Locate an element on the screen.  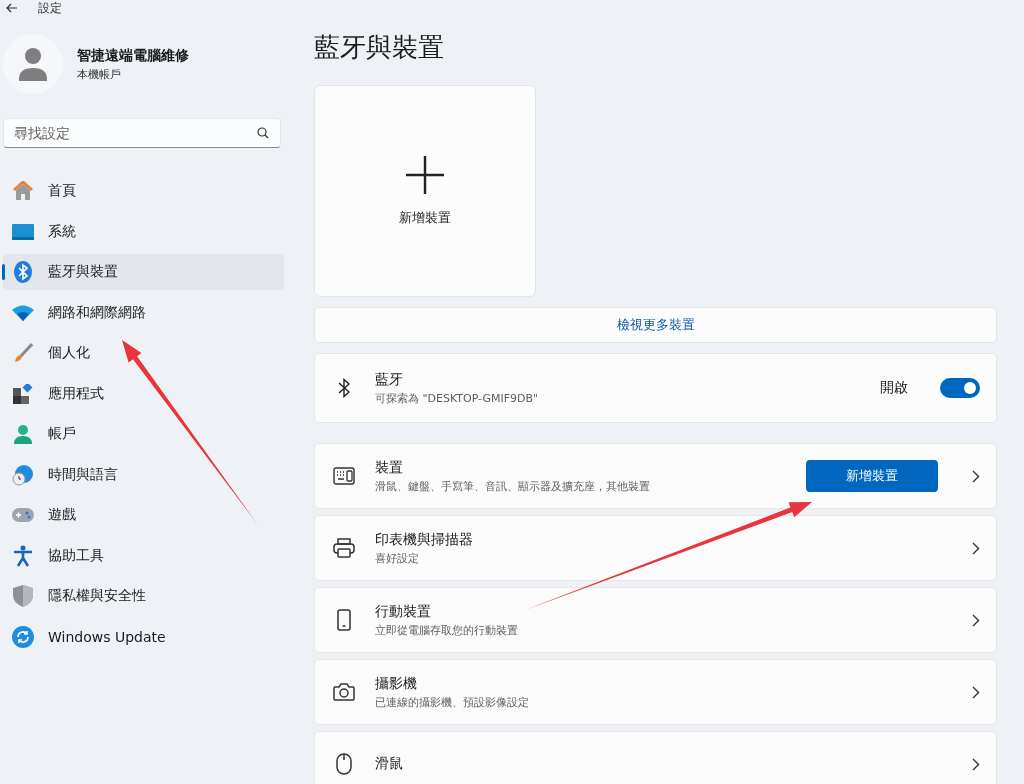
printer-icon is located at coordinates (344, 548).